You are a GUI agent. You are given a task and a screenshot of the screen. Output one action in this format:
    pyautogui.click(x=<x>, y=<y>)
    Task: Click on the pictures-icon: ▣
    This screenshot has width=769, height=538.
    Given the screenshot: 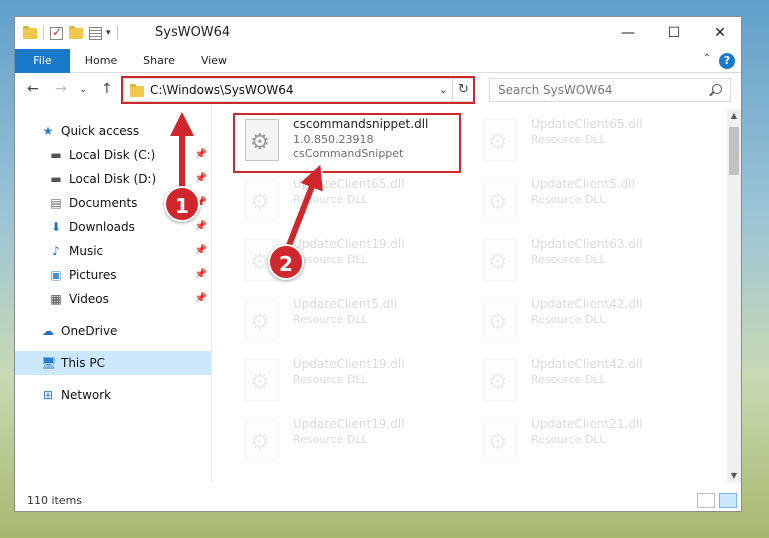 What is the action you would take?
    pyautogui.click(x=56, y=275)
    